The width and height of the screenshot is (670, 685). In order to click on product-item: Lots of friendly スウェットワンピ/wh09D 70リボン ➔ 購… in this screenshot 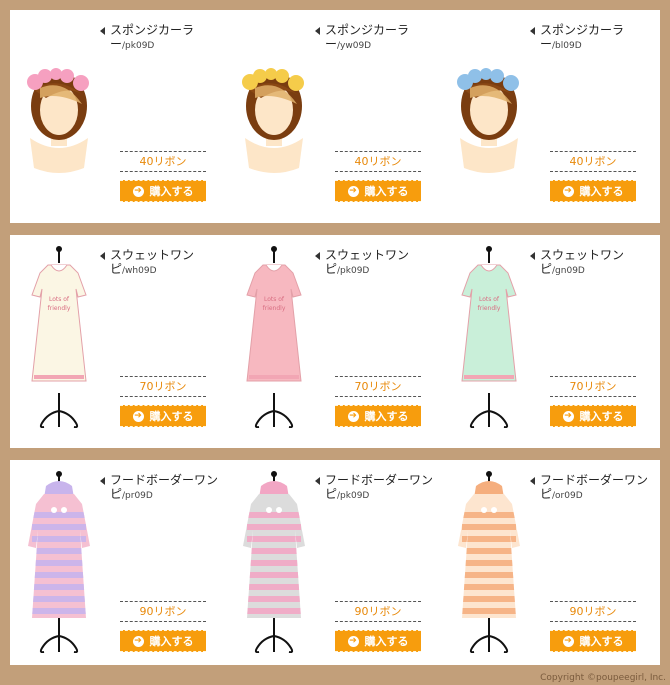, I will do `click(117, 341)`.